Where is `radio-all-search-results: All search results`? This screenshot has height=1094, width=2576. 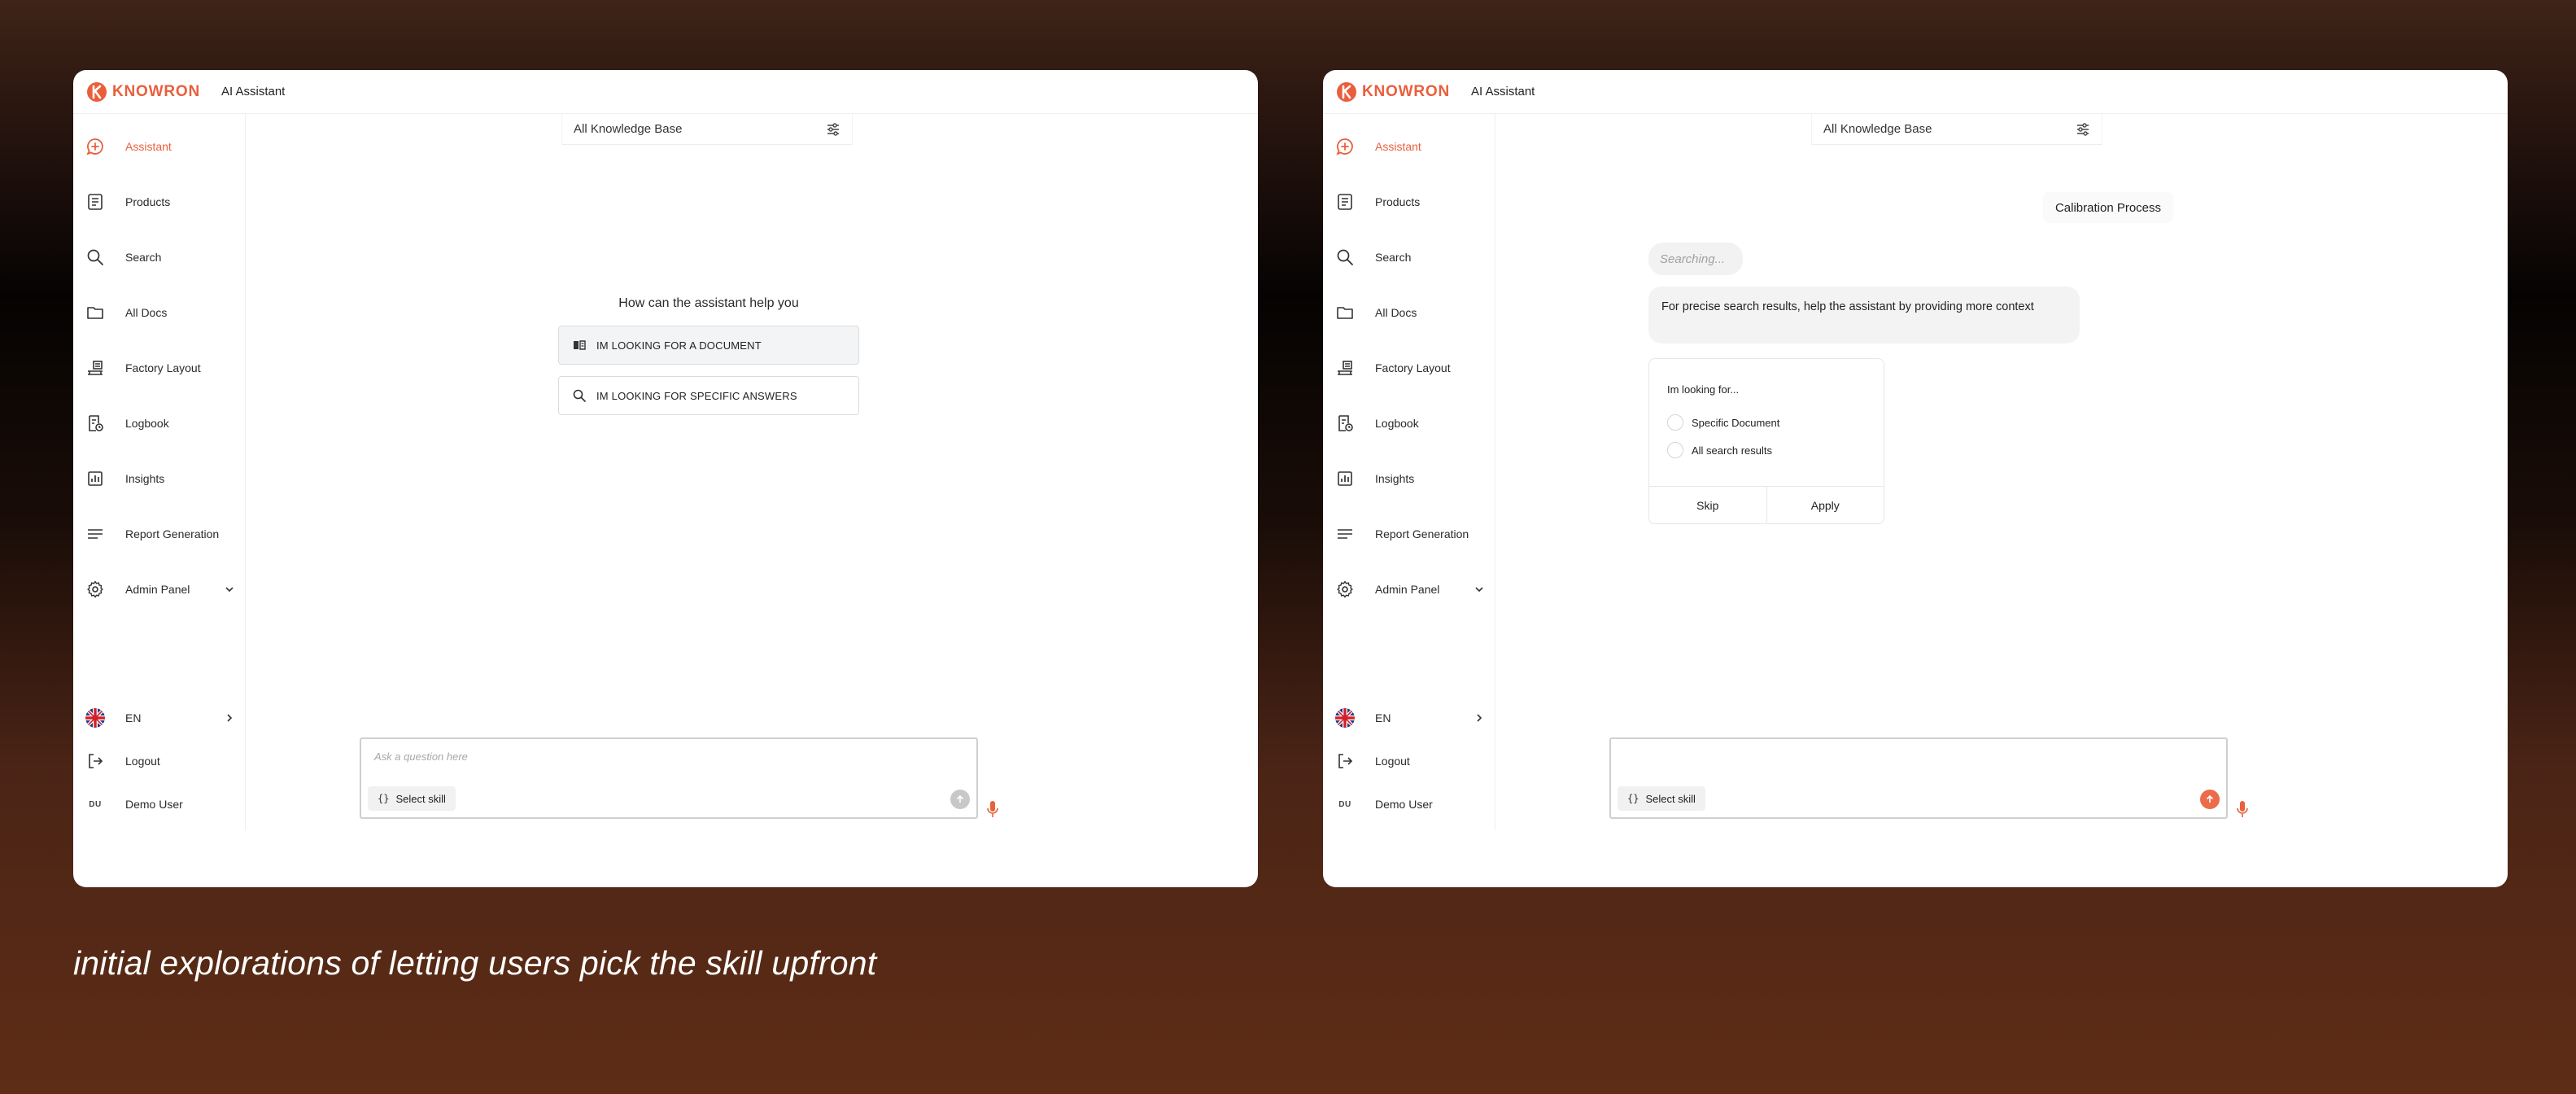
radio-all-search-results: All search results is located at coordinates (1719, 450).